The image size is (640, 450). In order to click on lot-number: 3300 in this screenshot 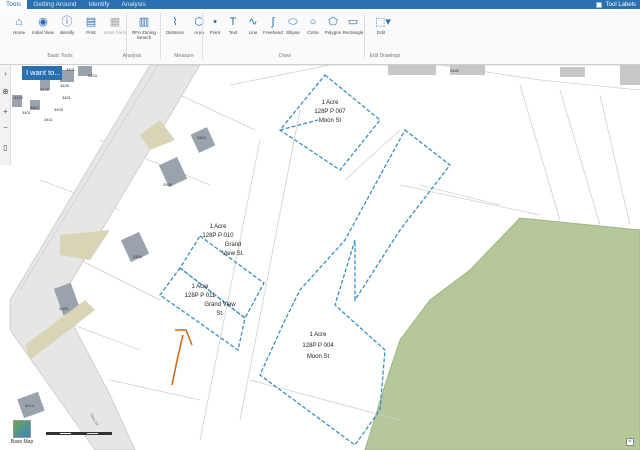, I will do `click(63, 308)`.